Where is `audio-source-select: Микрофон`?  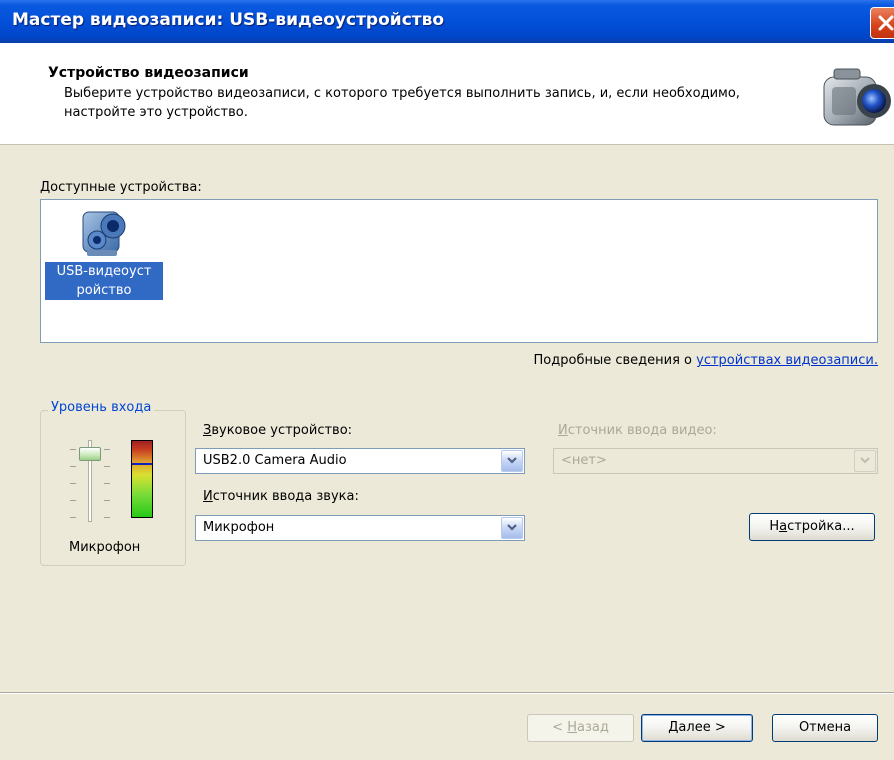
audio-source-select: Микрофон is located at coordinates (360, 528).